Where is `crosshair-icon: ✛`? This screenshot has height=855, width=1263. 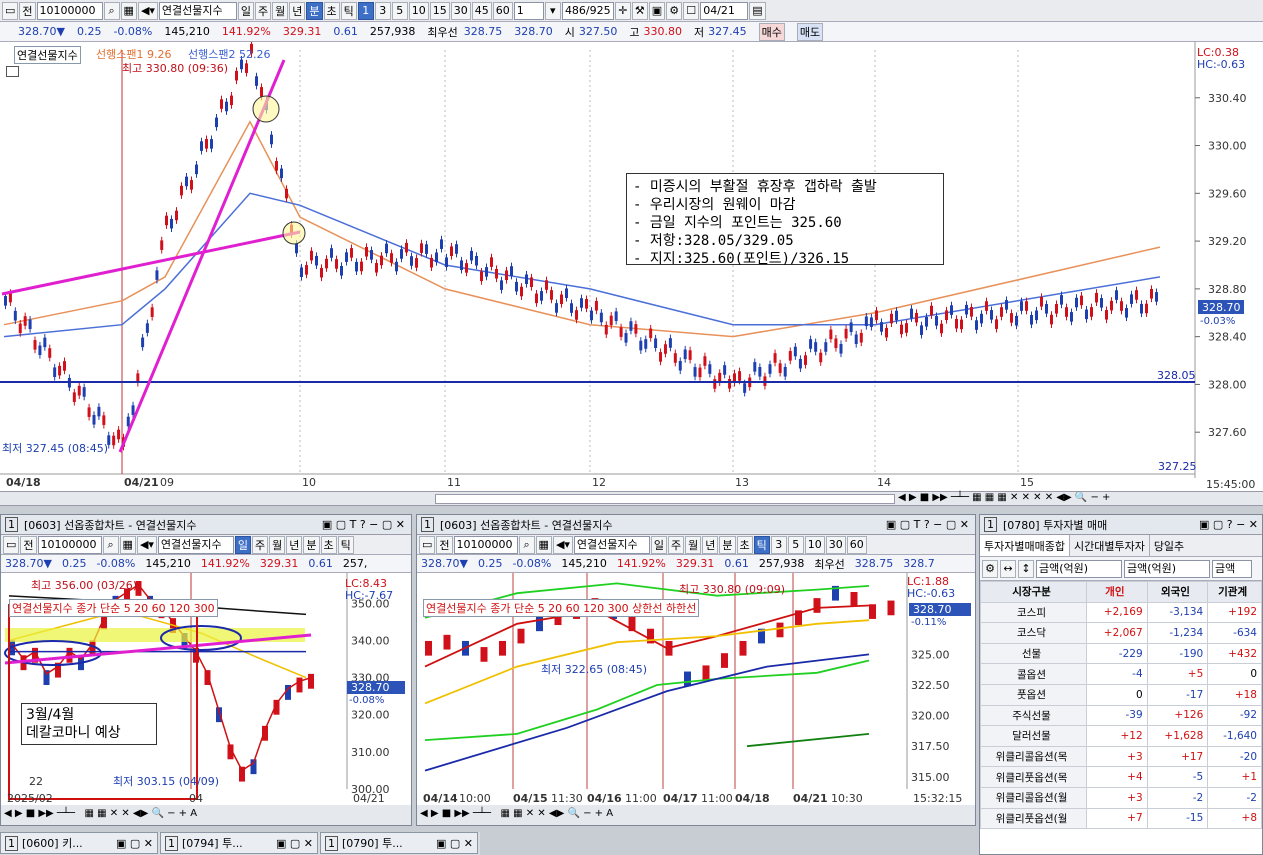
crosshair-icon: ✛ is located at coordinates (622, 10).